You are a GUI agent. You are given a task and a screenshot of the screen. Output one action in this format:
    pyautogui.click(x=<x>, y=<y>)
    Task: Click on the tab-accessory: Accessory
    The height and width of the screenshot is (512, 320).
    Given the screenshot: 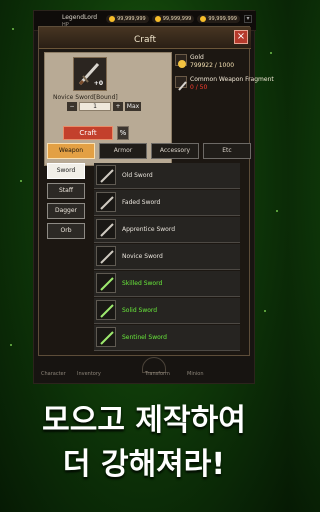 What is the action you would take?
    pyautogui.click(x=175, y=151)
    